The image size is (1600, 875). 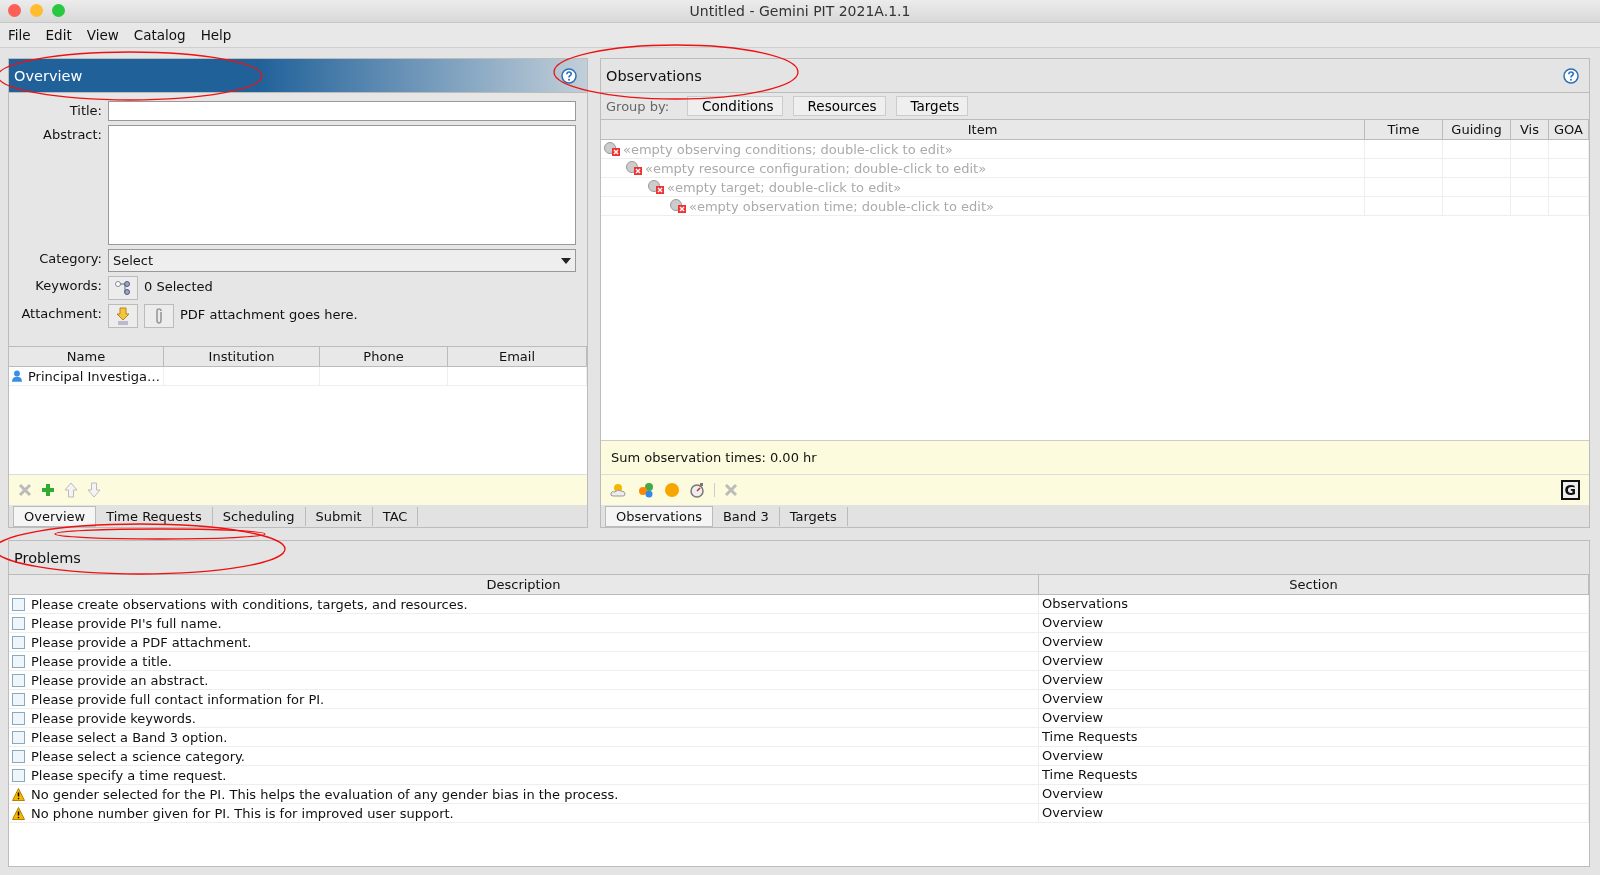 What do you see at coordinates (71, 490) in the screenshot?
I see `up-arrow-icon` at bounding box center [71, 490].